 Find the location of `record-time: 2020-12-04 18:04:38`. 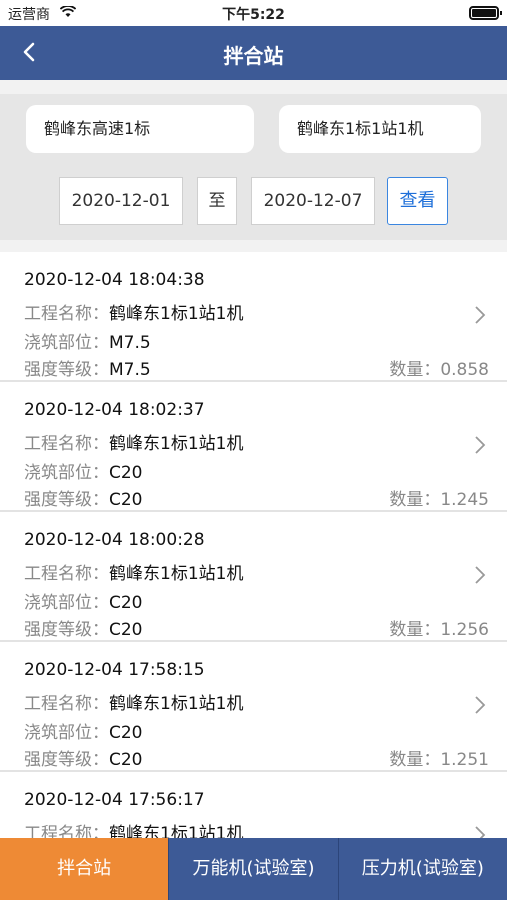

record-time: 2020-12-04 18:04:38 is located at coordinates (114, 280).